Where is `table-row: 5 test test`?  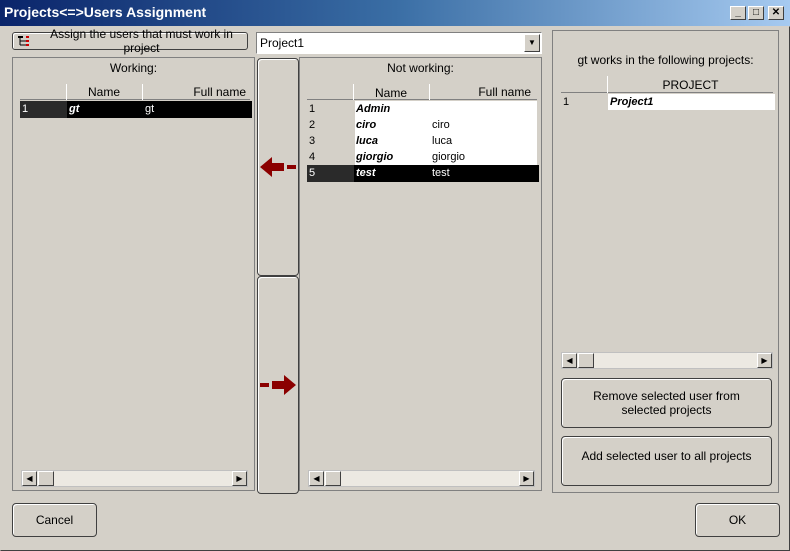
table-row: 5 test test is located at coordinates (423, 173).